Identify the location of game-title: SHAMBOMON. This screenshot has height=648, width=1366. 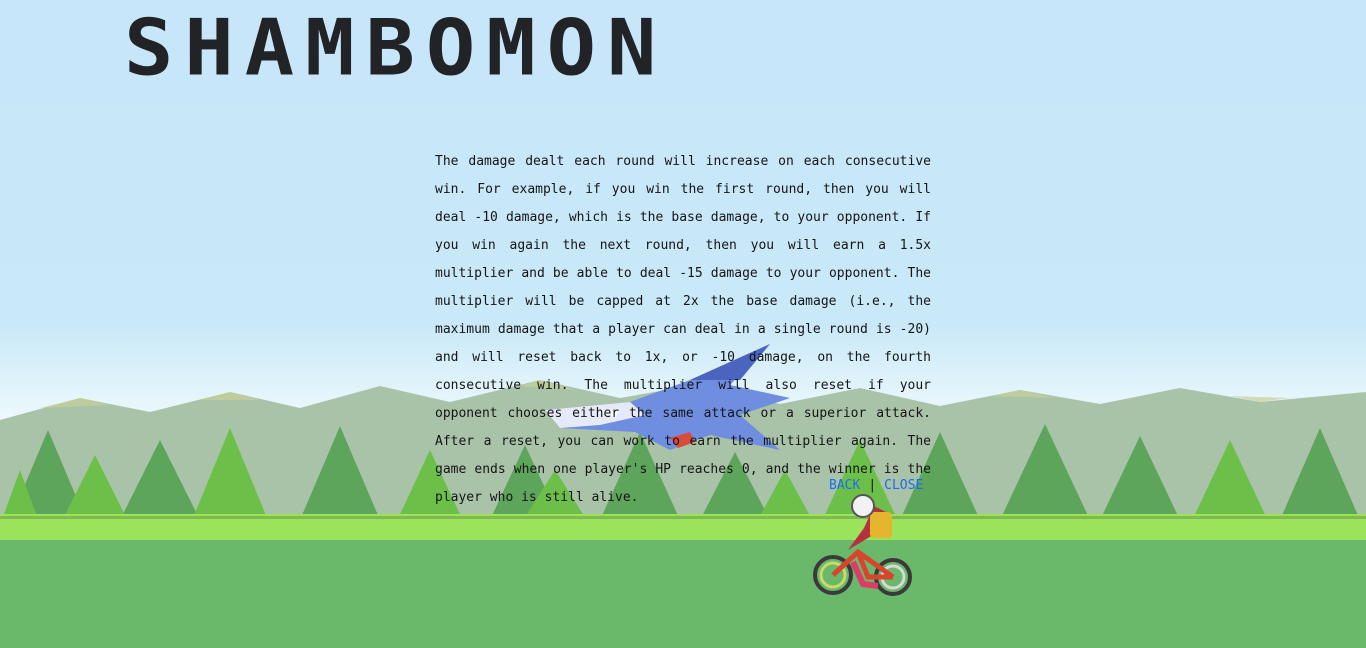
(396, 48).